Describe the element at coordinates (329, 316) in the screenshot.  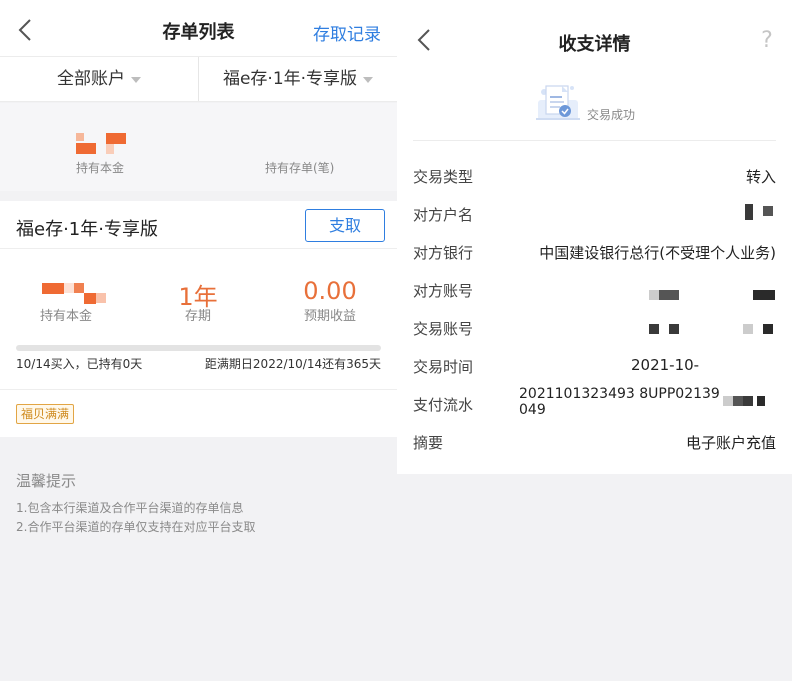
I see `expected-label: 预期收益` at that location.